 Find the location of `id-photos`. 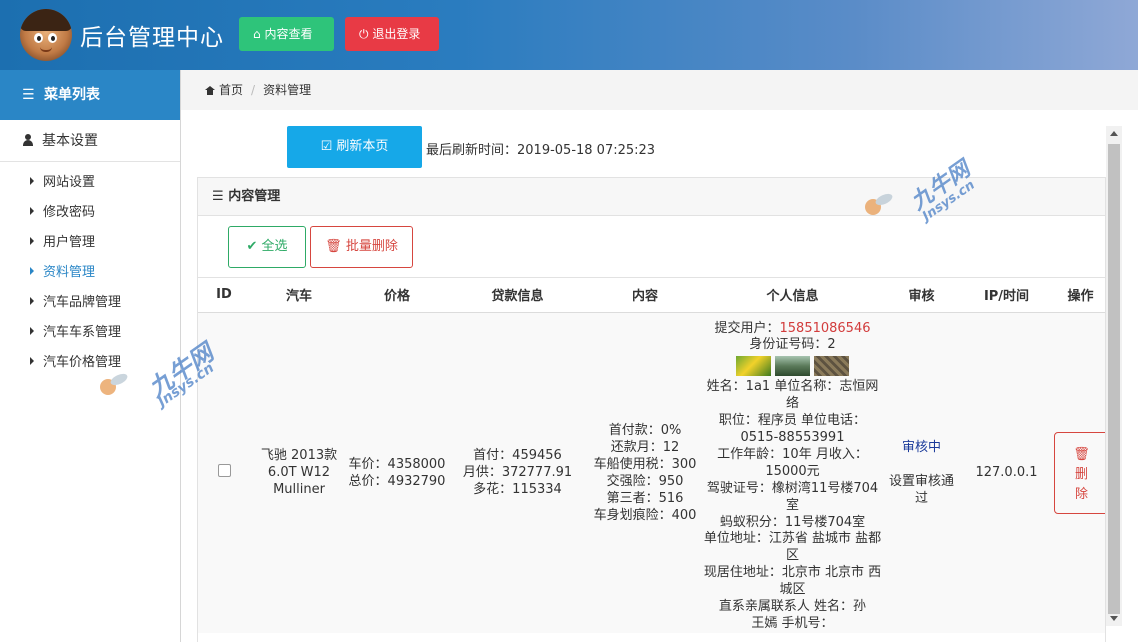

id-photos is located at coordinates (792, 366).